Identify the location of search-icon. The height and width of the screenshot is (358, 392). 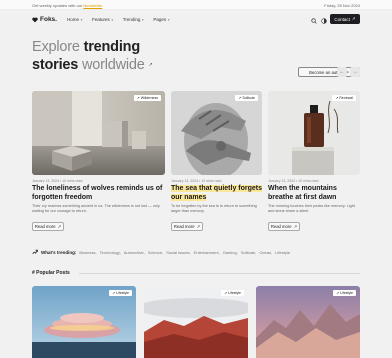
(314, 21).